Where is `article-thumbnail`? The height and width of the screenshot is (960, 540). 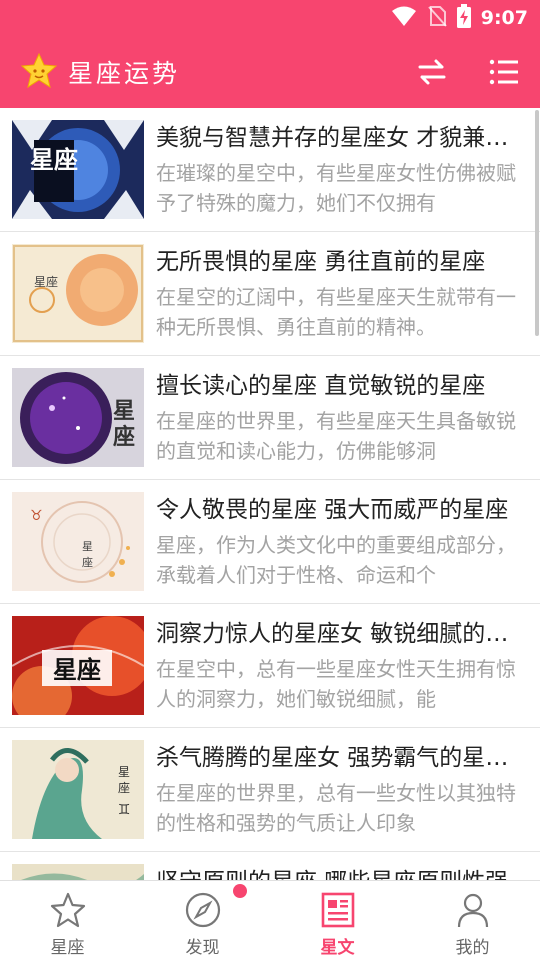
article-thumbnail is located at coordinates (78, 872).